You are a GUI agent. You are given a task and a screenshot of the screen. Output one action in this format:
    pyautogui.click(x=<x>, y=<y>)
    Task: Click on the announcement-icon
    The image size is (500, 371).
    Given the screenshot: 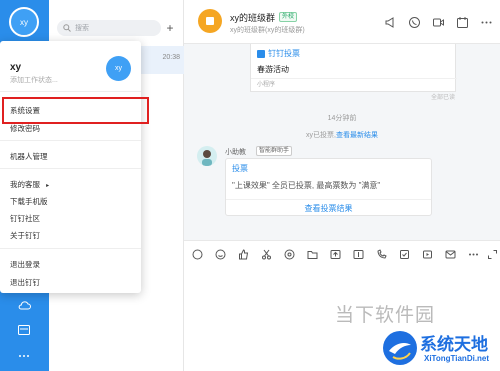 What is the action you would take?
    pyautogui.click(x=390, y=22)
    